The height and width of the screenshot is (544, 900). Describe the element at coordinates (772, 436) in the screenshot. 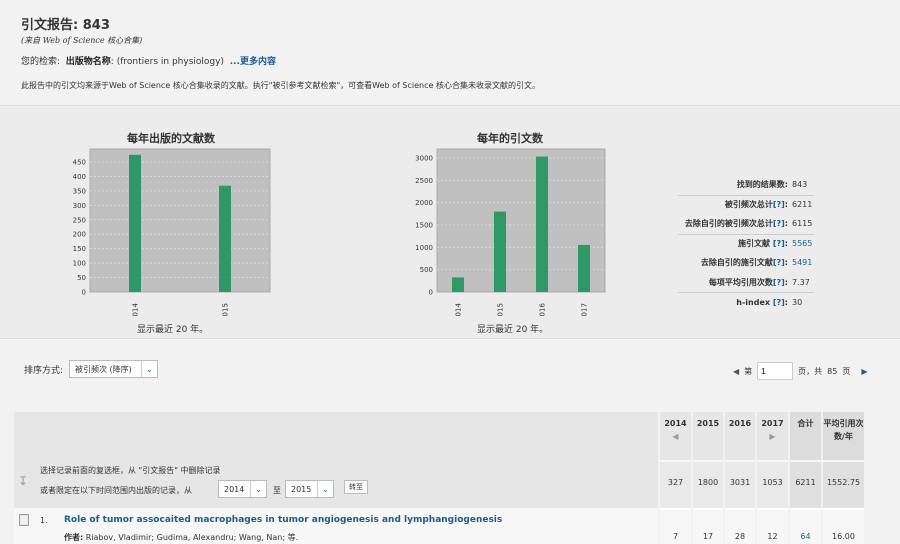

I see `next-year-icon: ▶` at that location.